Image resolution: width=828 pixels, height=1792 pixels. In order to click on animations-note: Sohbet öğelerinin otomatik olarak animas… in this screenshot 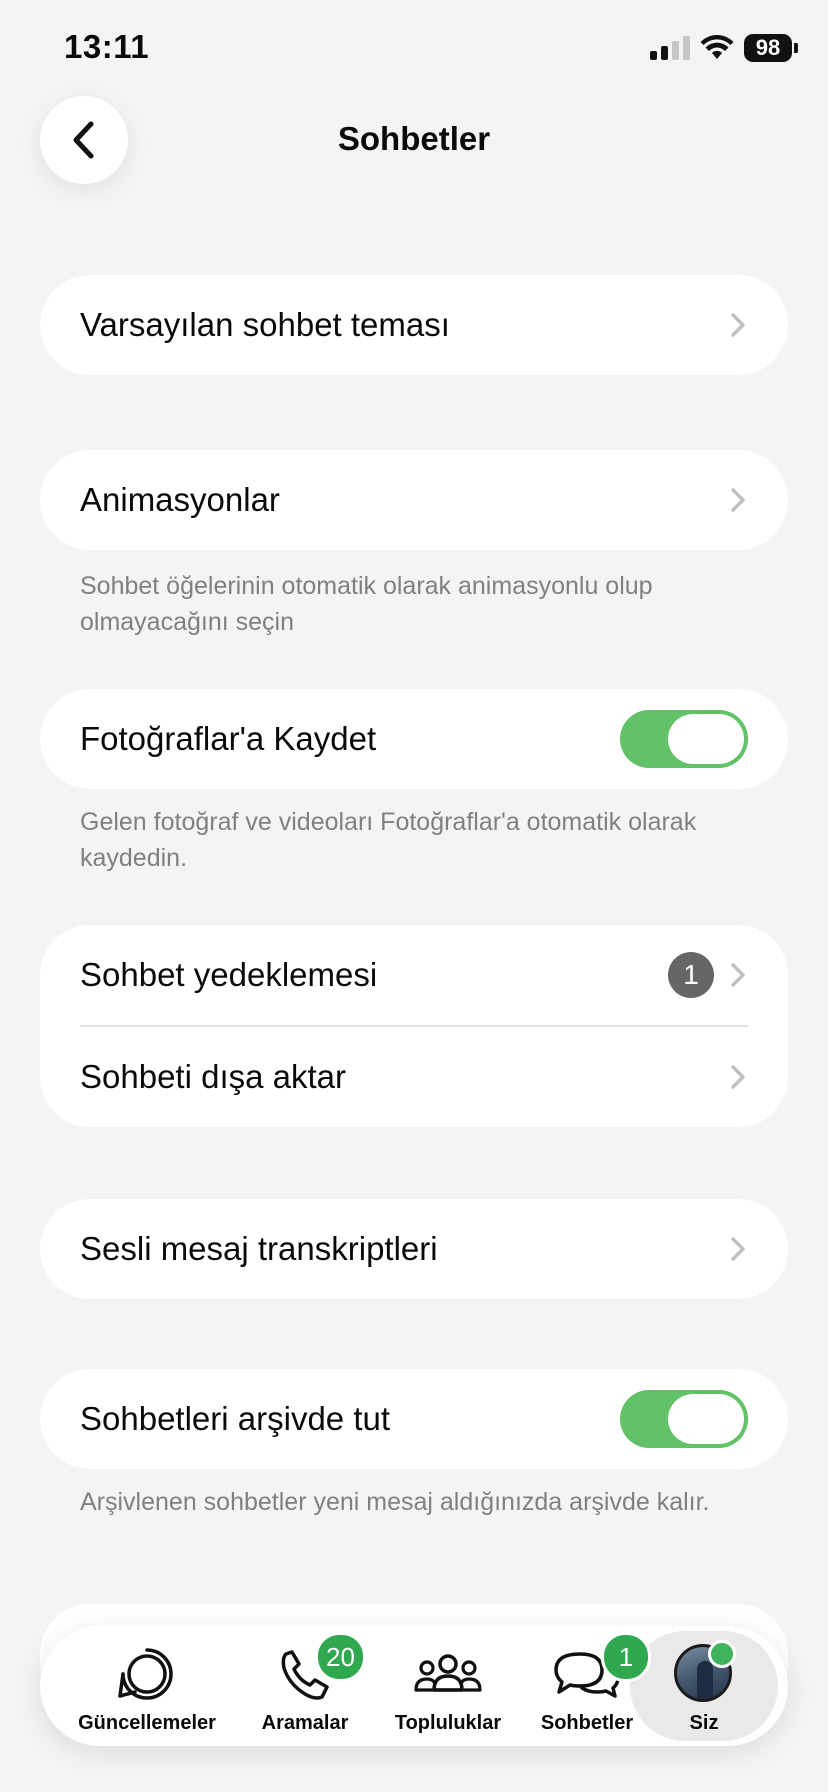, I will do `click(366, 604)`.